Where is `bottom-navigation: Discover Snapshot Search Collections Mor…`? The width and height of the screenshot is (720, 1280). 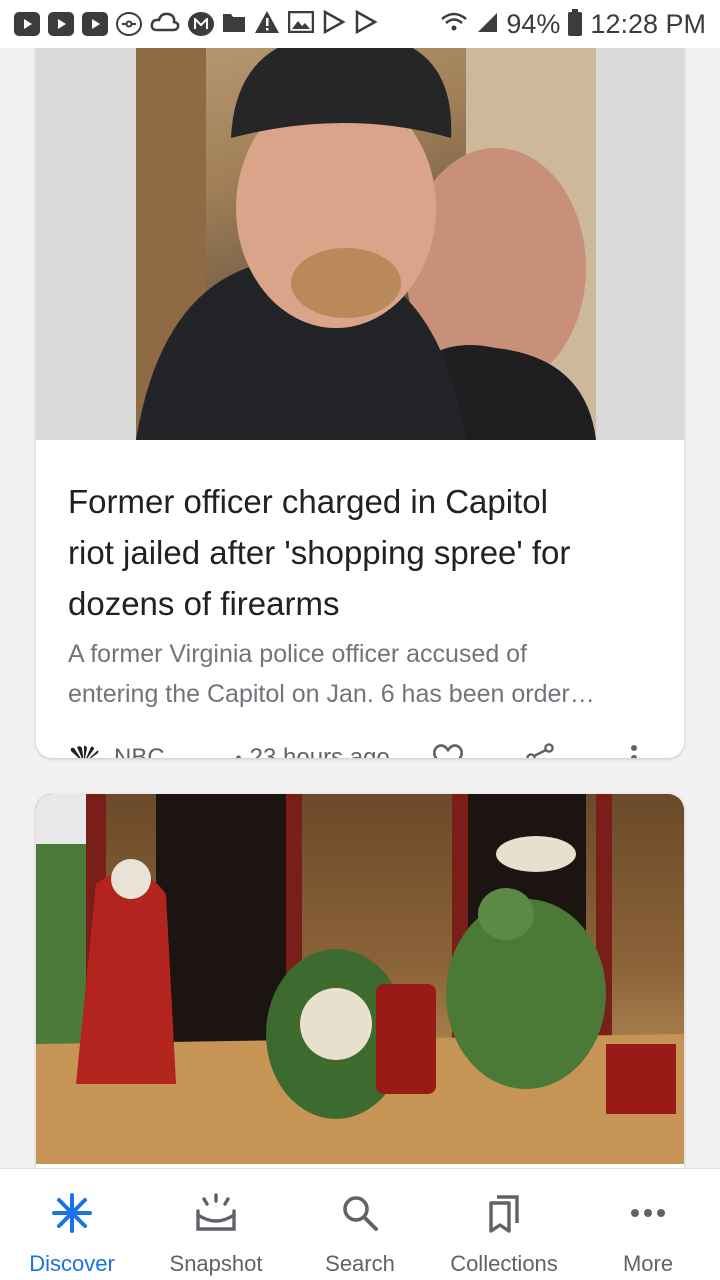 bottom-navigation: Discover Snapshot Search Collections Mor… is located at coordinates (360, 1224).